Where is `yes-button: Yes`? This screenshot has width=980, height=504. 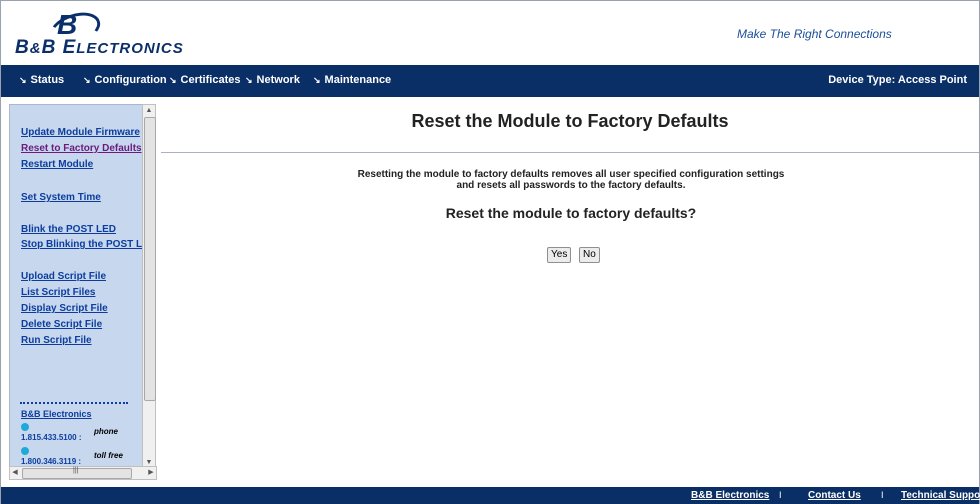
yes-button: Yes is located at coordinates (559, 255).